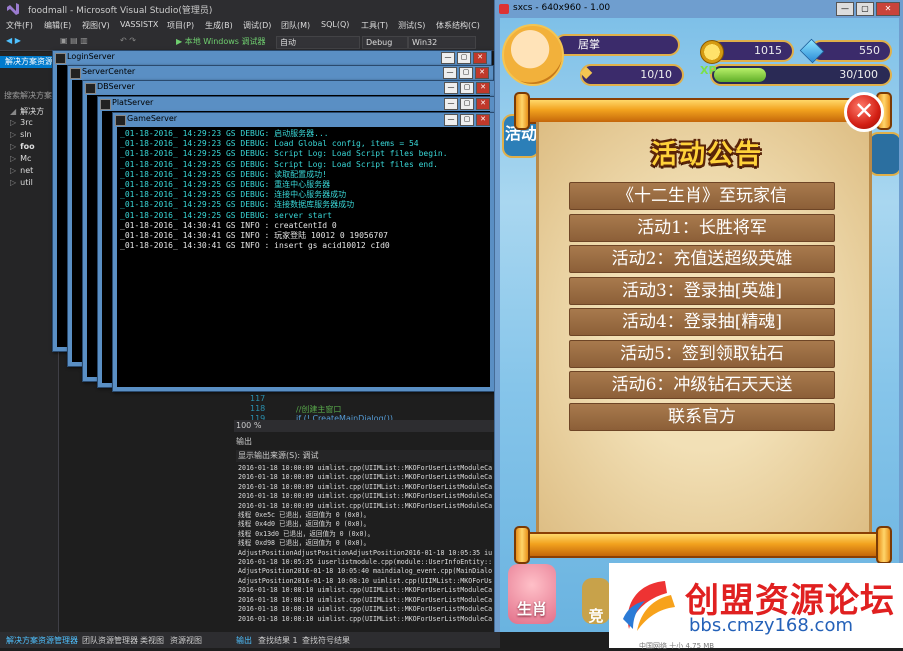  I want to click on attach-dropdown: 自动, so click(318, 42).